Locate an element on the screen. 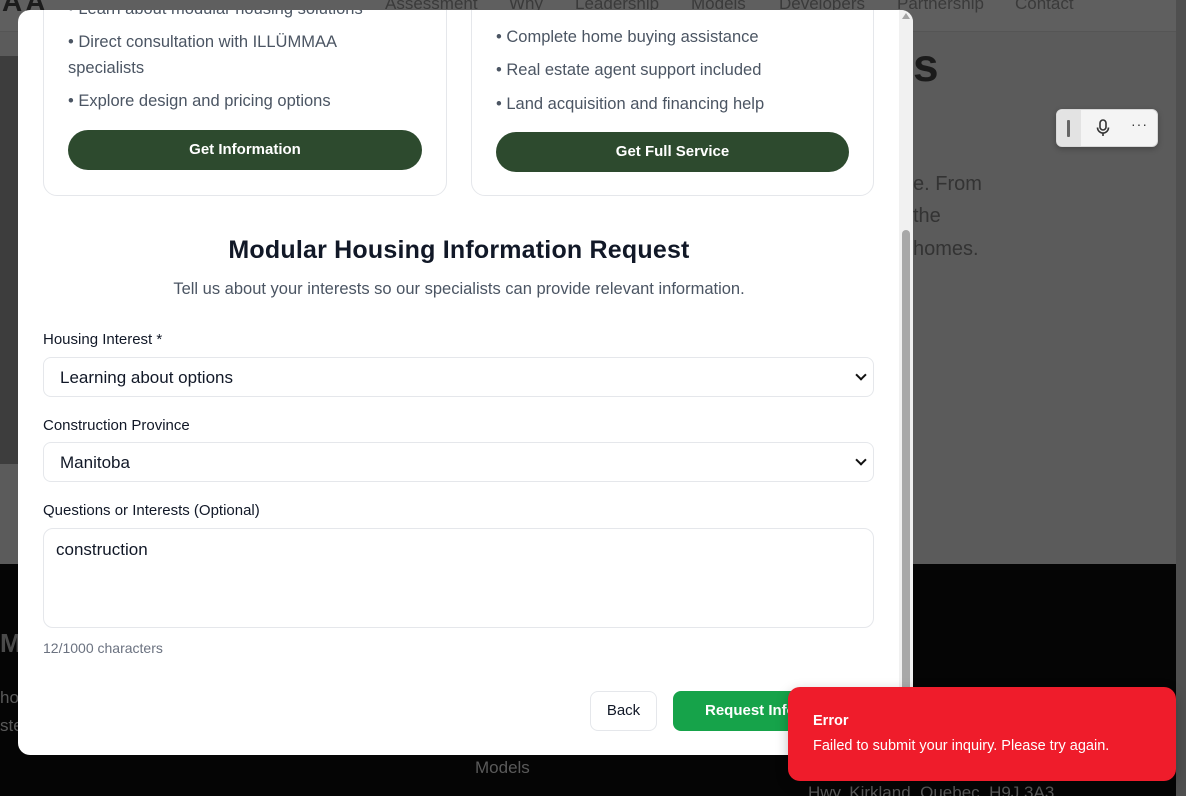 This screenshot has width=1186, height=796. scroll-up-icon is located at coordinates (906, 16).